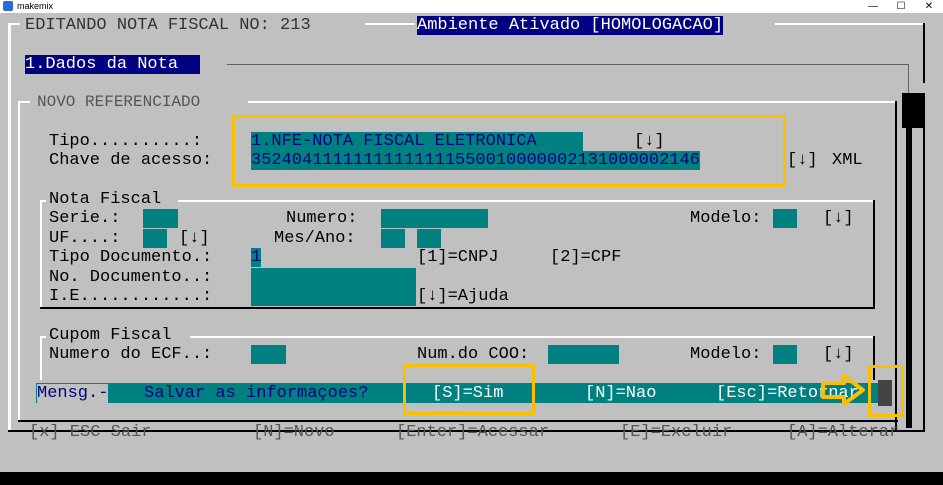 The height and width of the screenshot is (485, 943). What do you see at coordinates (620, 393) in the screenshot?
I see `nao-button: [N]=Nao` at bounding box center [620, 393].